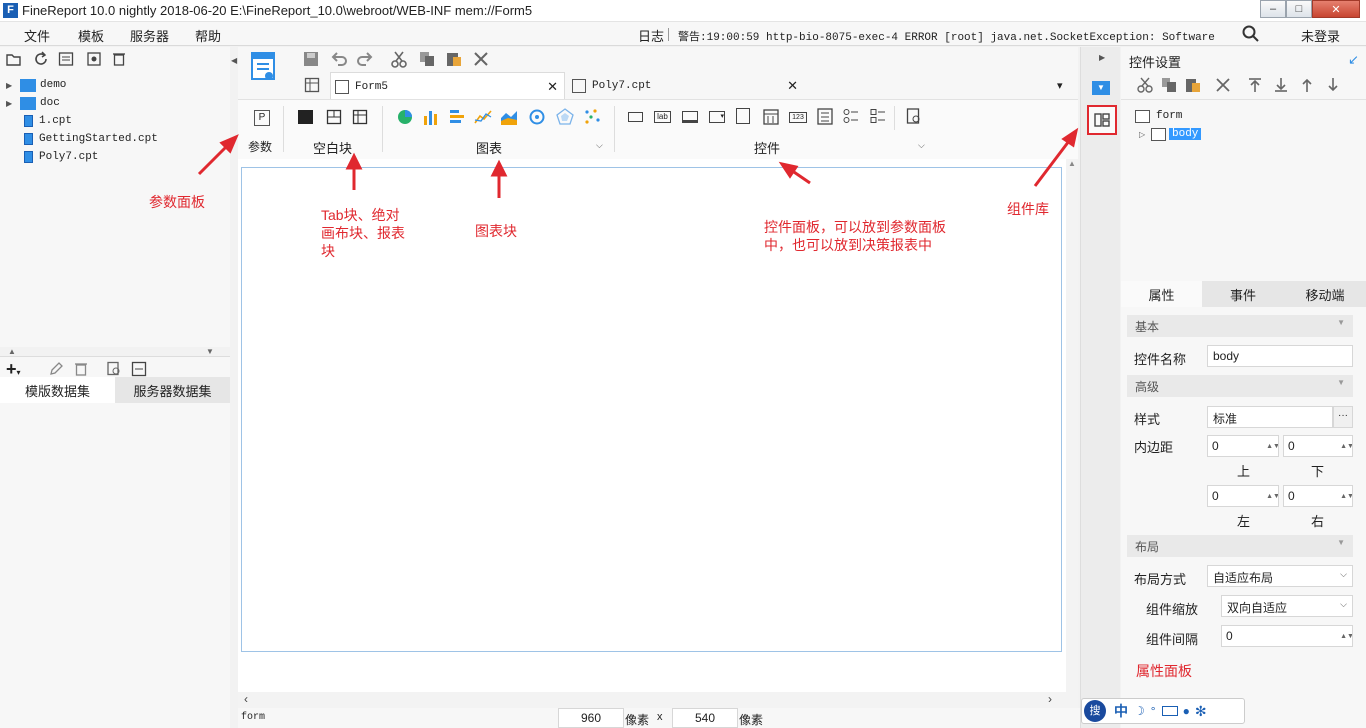 Image resolution: width=1366 pixels, height=728 pixels. What do you see at coordinates (1243, 496) in the screenshot?
I see `padding-left-input: 0 ▲▼` at bounding box center [1243, 496].